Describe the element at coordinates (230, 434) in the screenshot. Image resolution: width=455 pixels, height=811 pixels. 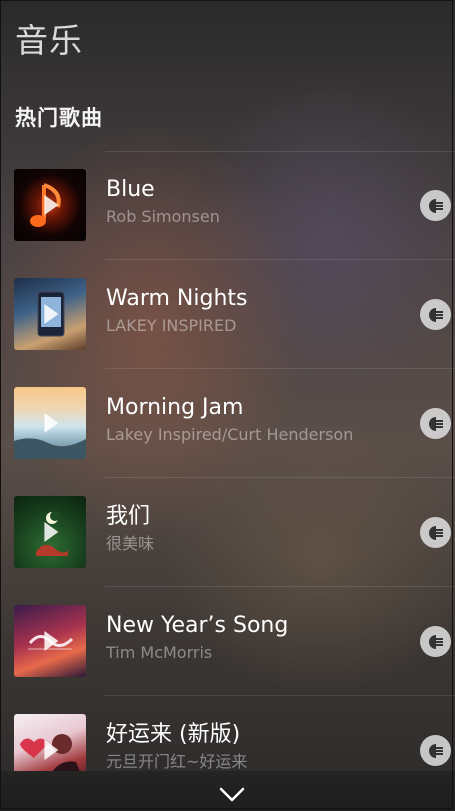
I see `song-artist: Lakey Inspired/Curt Henderson` at that location.